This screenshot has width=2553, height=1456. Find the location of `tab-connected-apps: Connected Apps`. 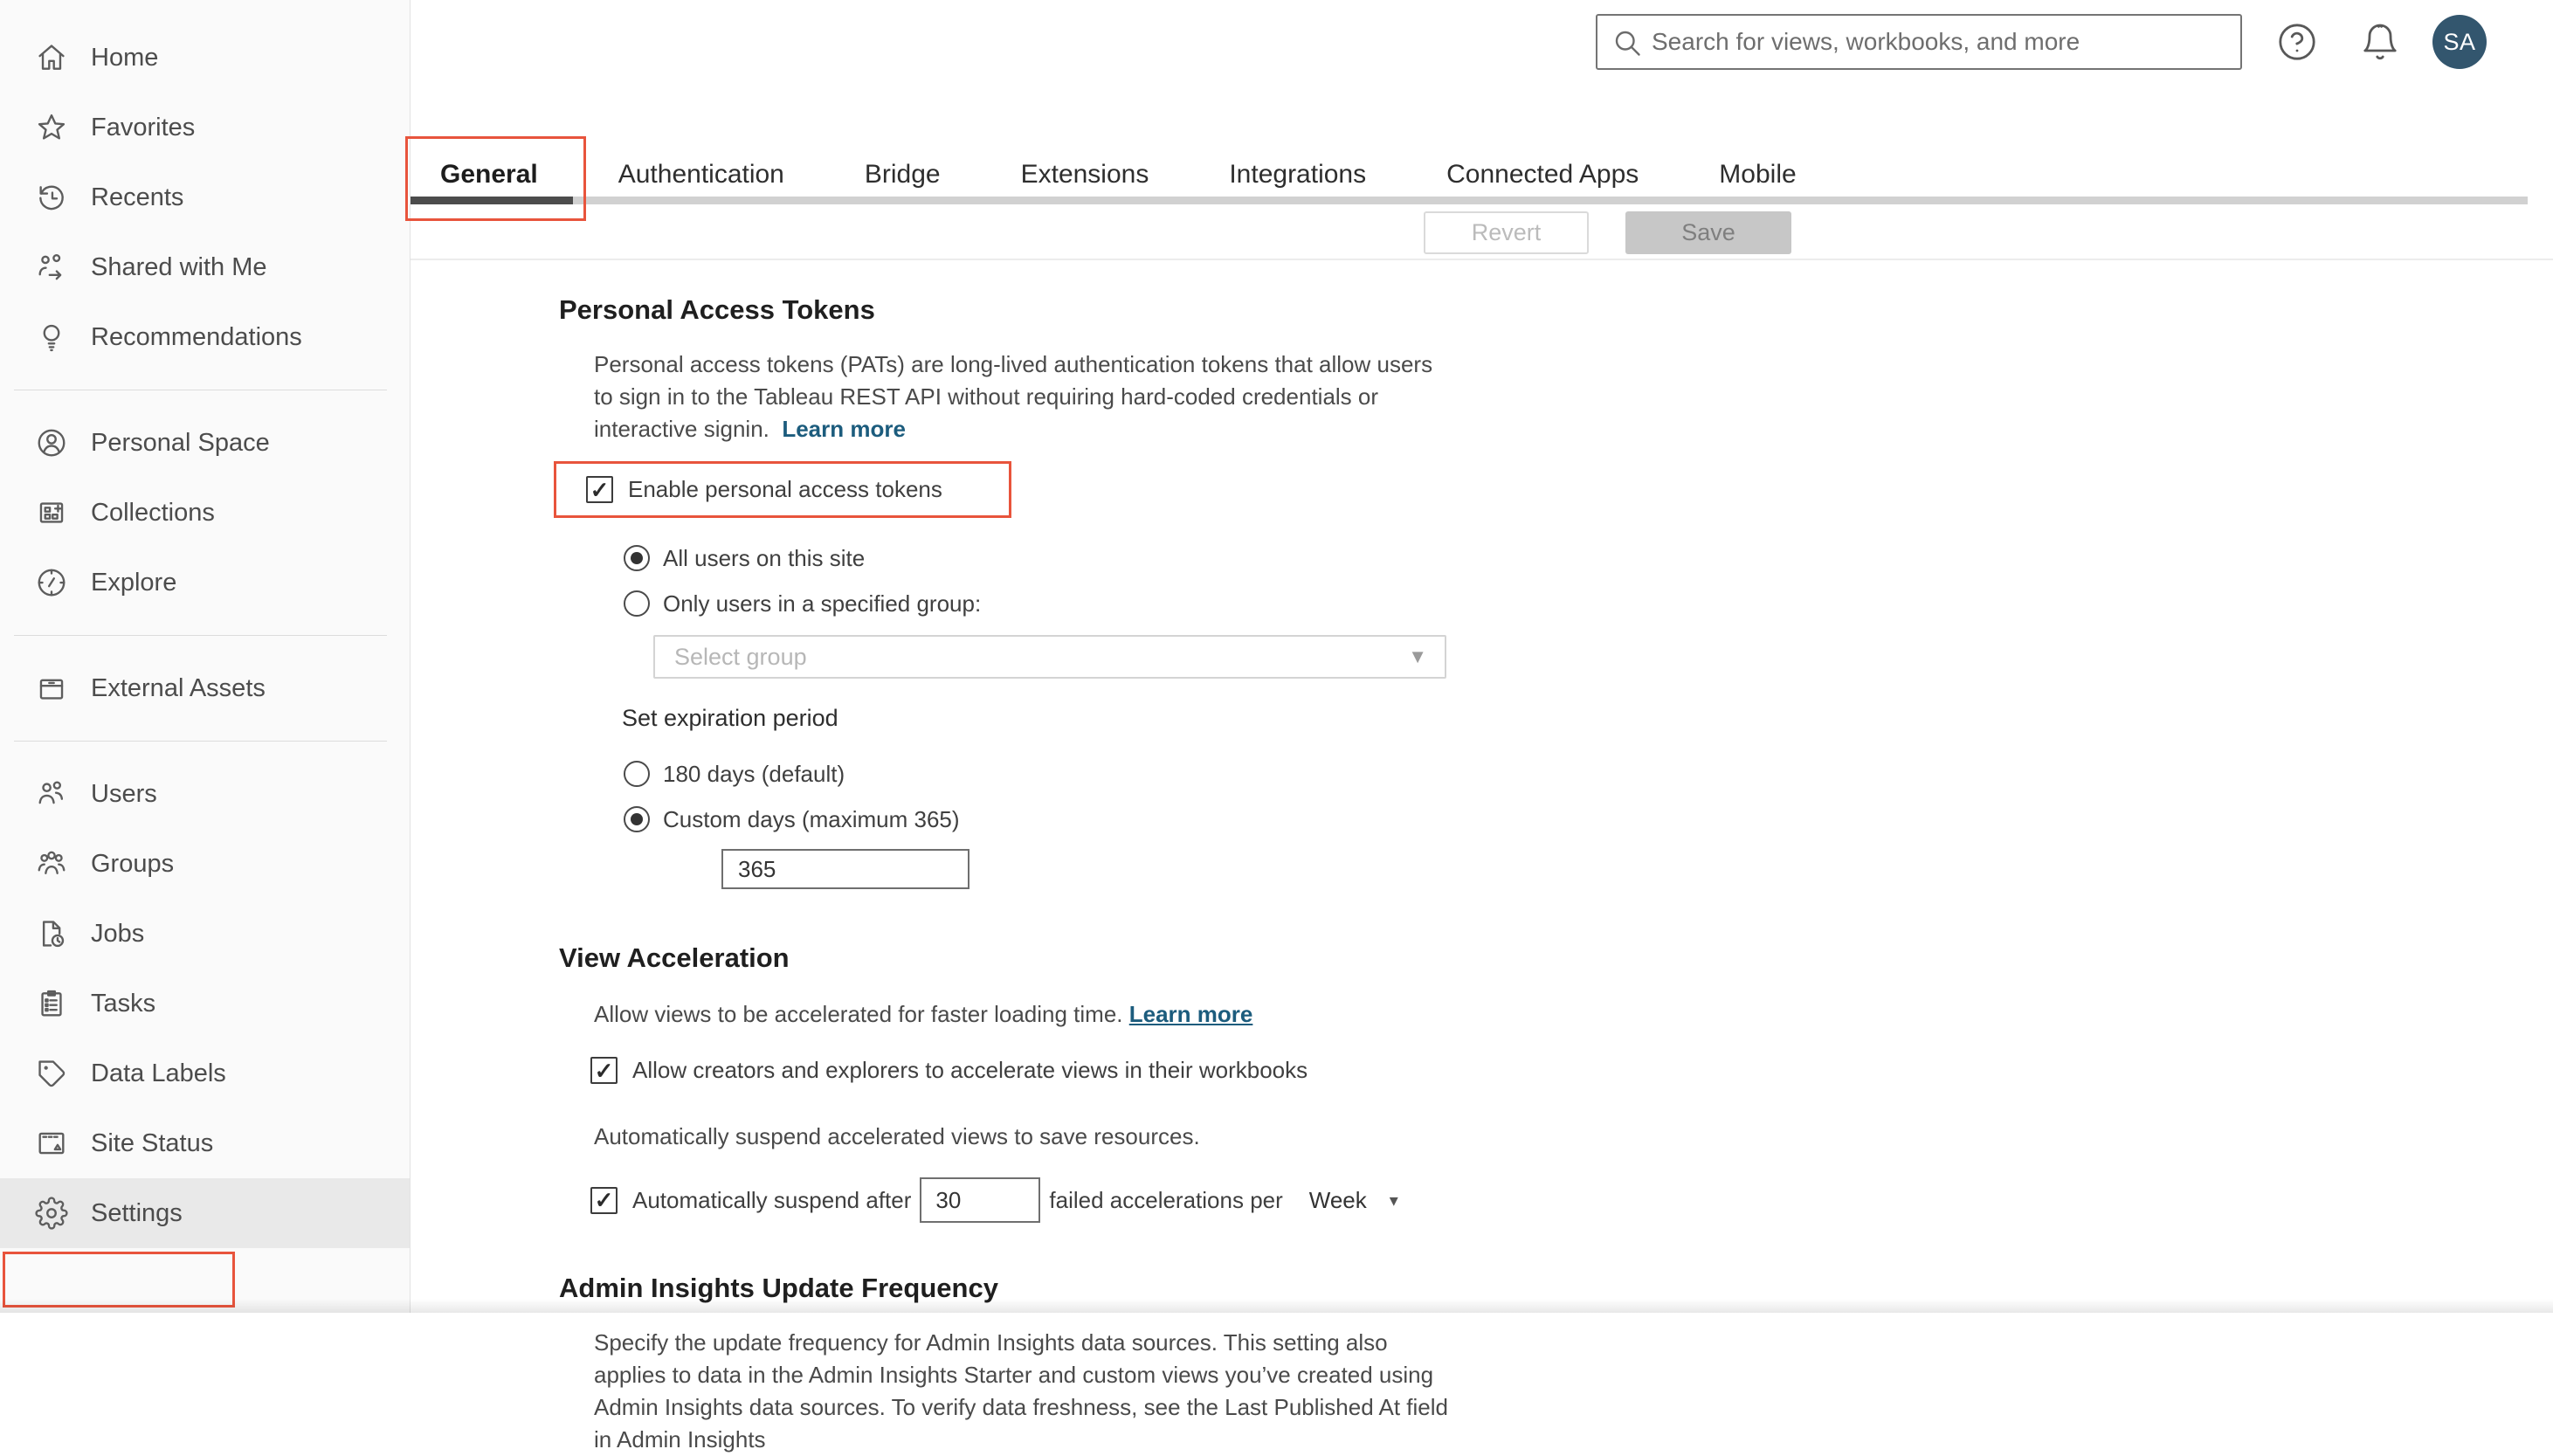

tab-connected-apps: Connected Apps is located at coordinates (1542, 175).